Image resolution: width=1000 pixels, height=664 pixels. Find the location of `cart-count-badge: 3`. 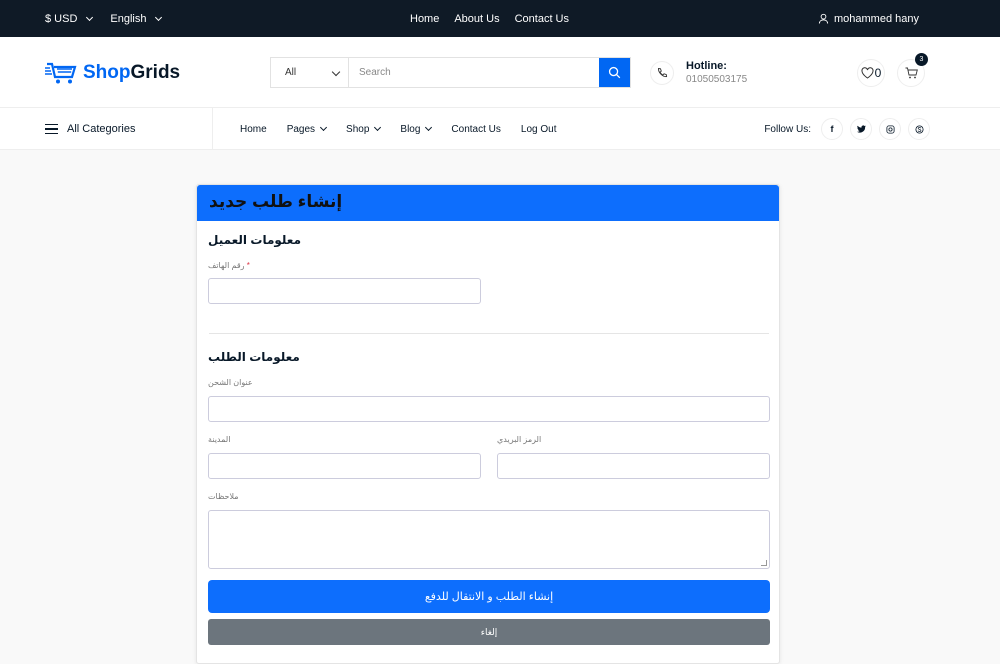

cart-count-badge: 3 is located at coordinates (921, 59).